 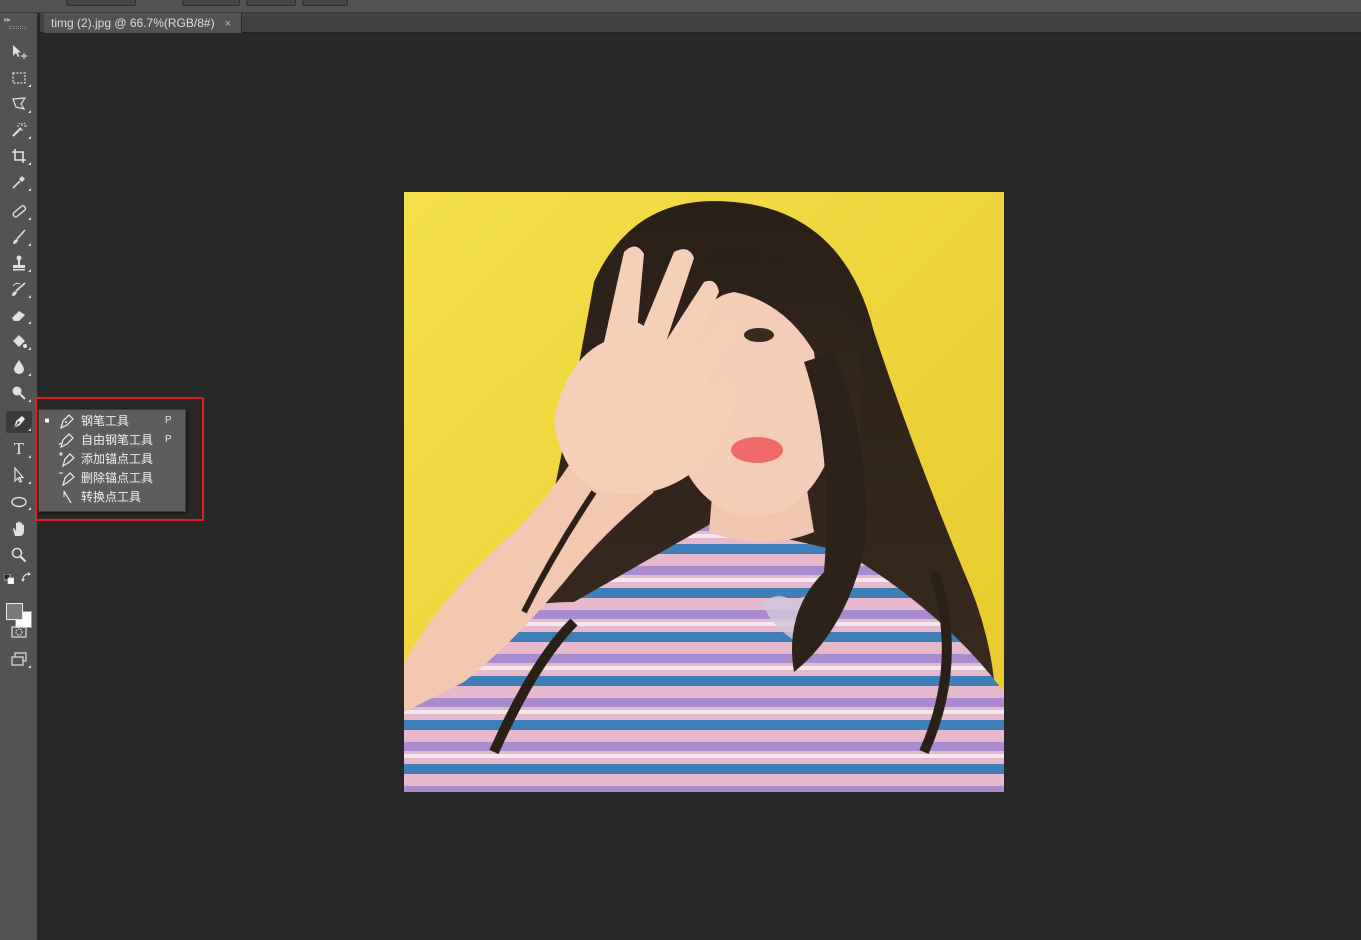 I want to click on magic-wand-tool, so click(x=19, y=130).